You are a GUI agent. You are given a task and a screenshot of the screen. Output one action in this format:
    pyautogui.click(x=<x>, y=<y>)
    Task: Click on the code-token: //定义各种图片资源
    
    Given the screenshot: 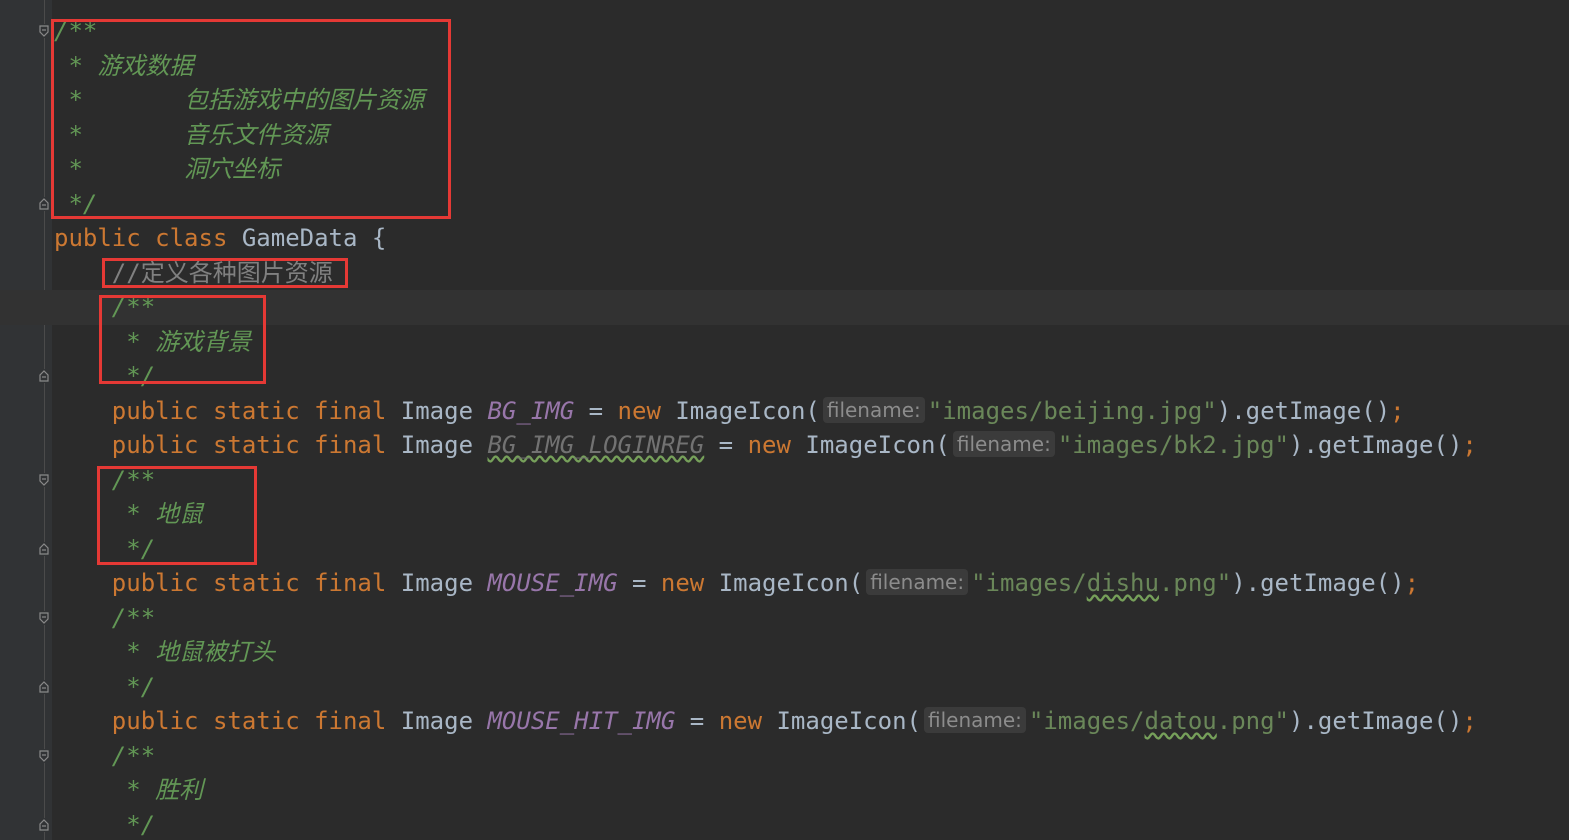 What is the action you would take?
    pyautogui.click(x=222, y=272)
    